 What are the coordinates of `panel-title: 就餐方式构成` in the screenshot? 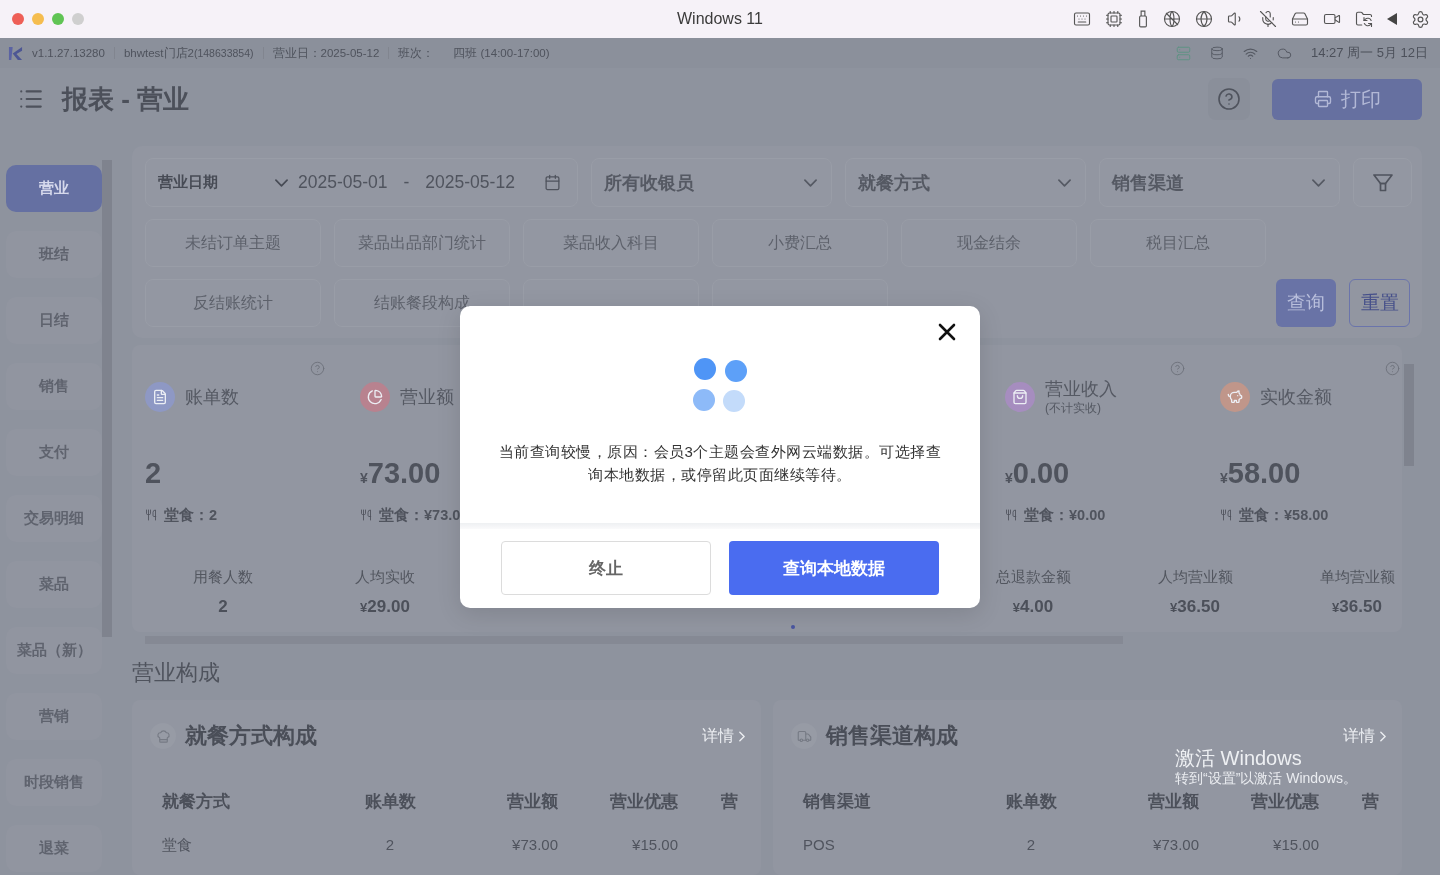 It's located at (251, 736).